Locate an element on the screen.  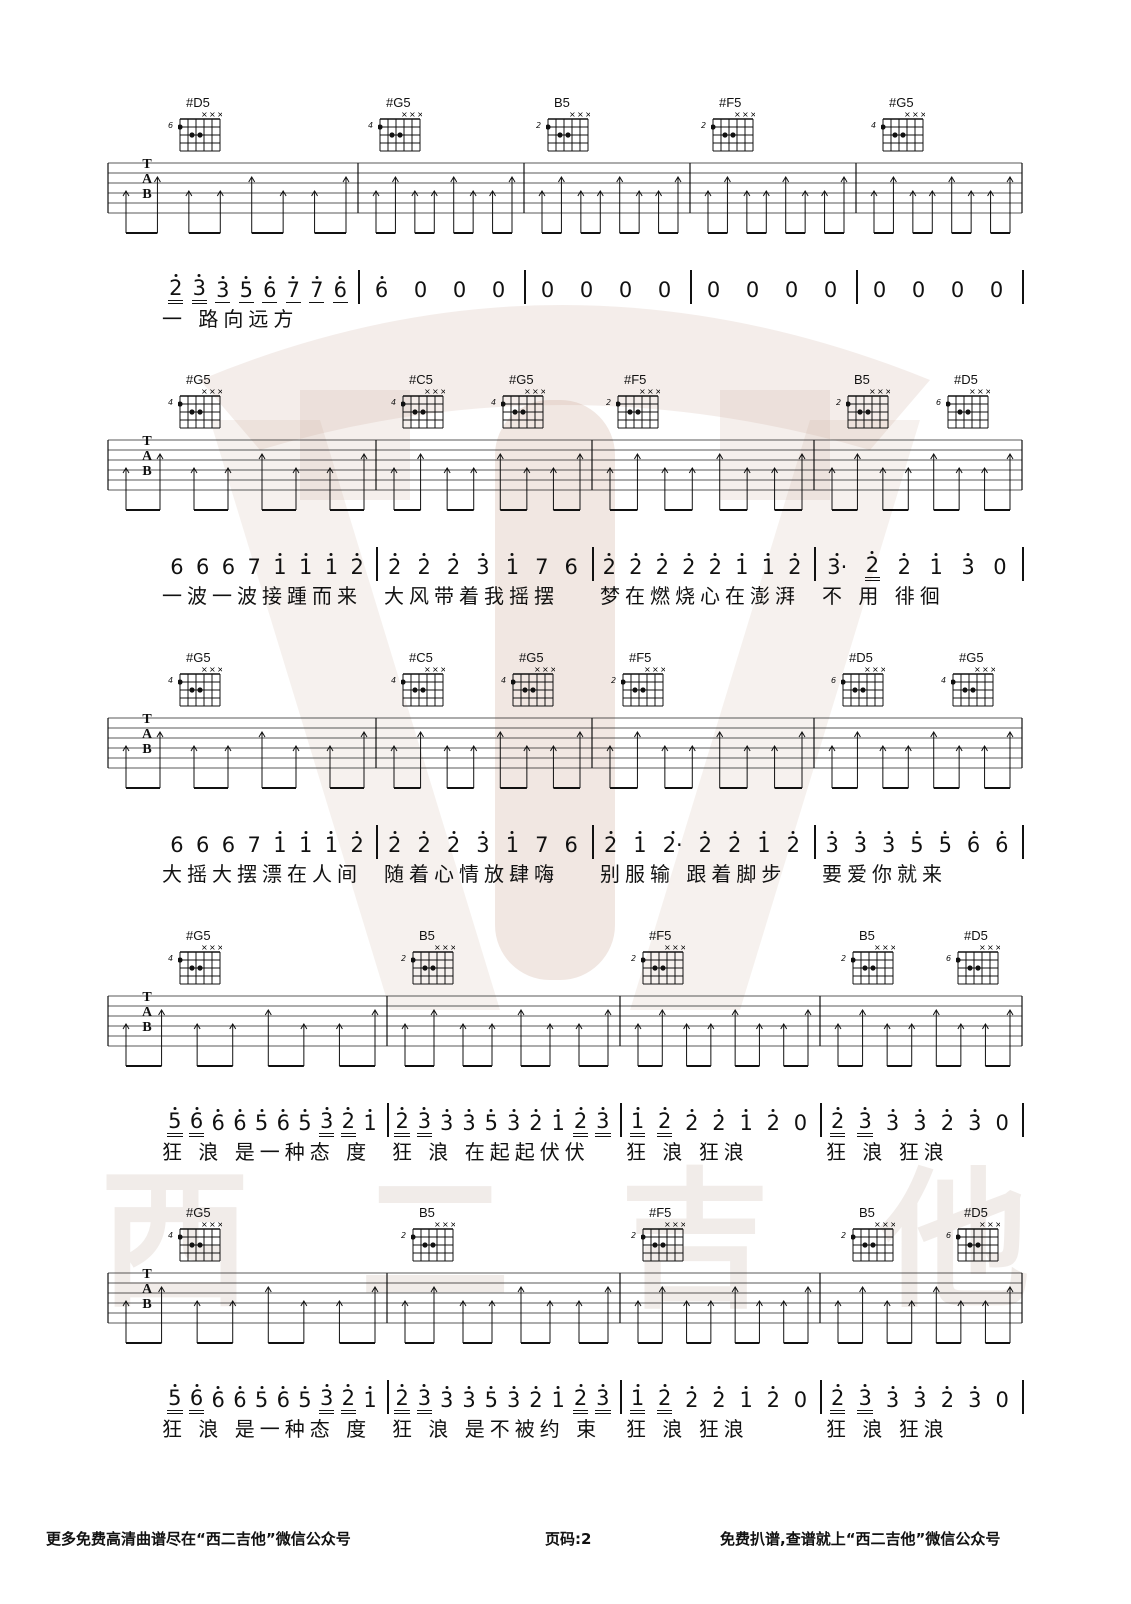
tab-clef: TAB is located at coordinates (147, 1012).